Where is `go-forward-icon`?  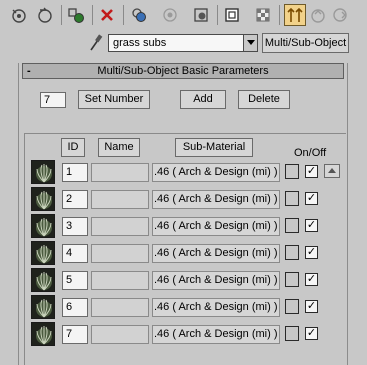
go-forward-icon is located at coordinates (341, 15).